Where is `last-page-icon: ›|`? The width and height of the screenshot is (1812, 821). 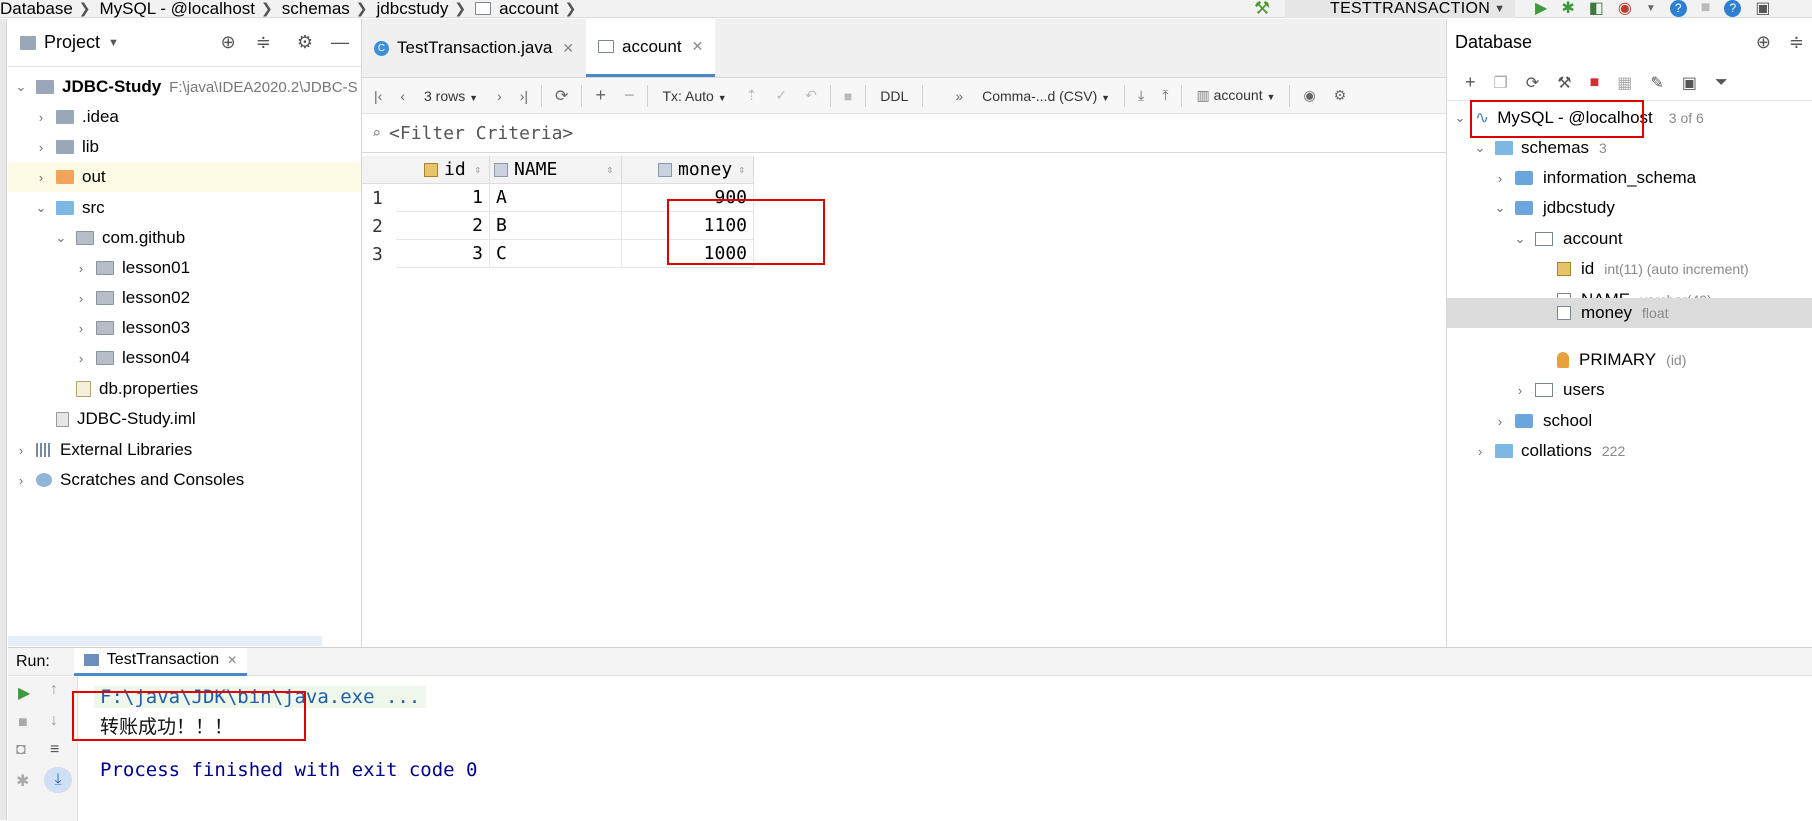 last-page-icon: ›| is located at coordinates (524, 96).